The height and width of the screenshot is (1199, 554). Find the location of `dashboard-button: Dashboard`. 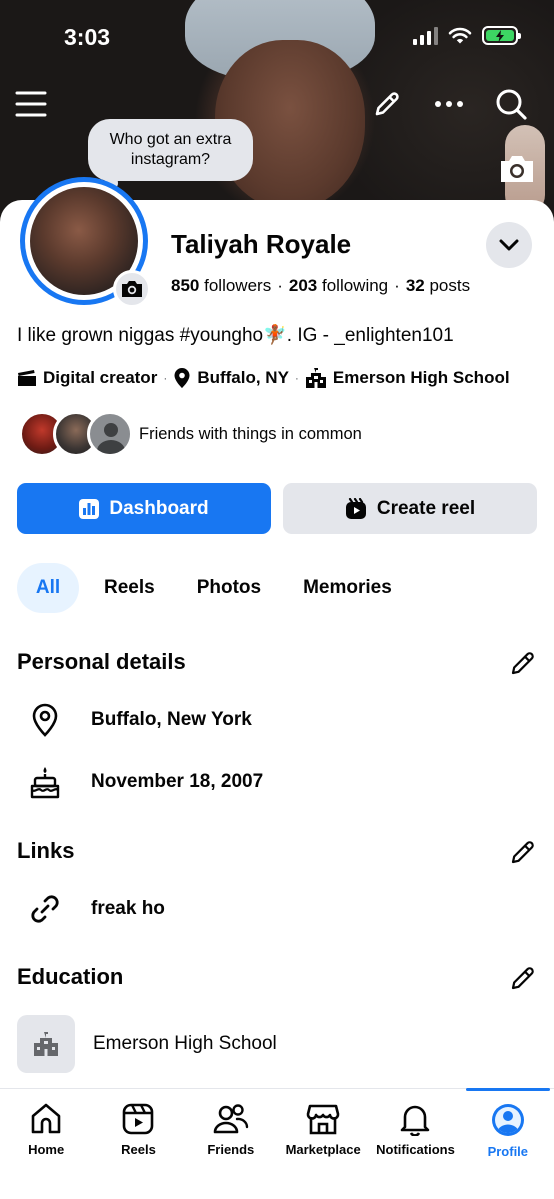

dashboard-button: Dashboard is located at coordinates (144, 508).